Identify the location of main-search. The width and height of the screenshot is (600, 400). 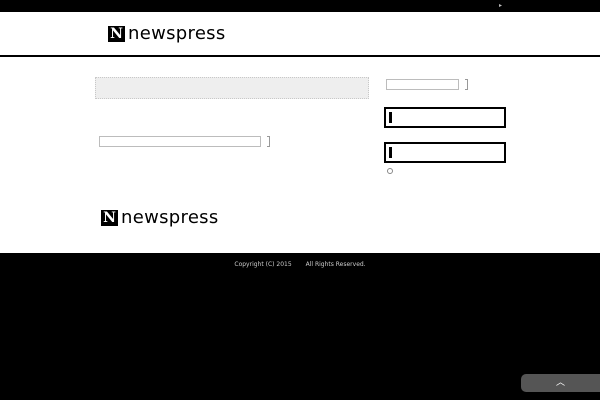
(184, 141).